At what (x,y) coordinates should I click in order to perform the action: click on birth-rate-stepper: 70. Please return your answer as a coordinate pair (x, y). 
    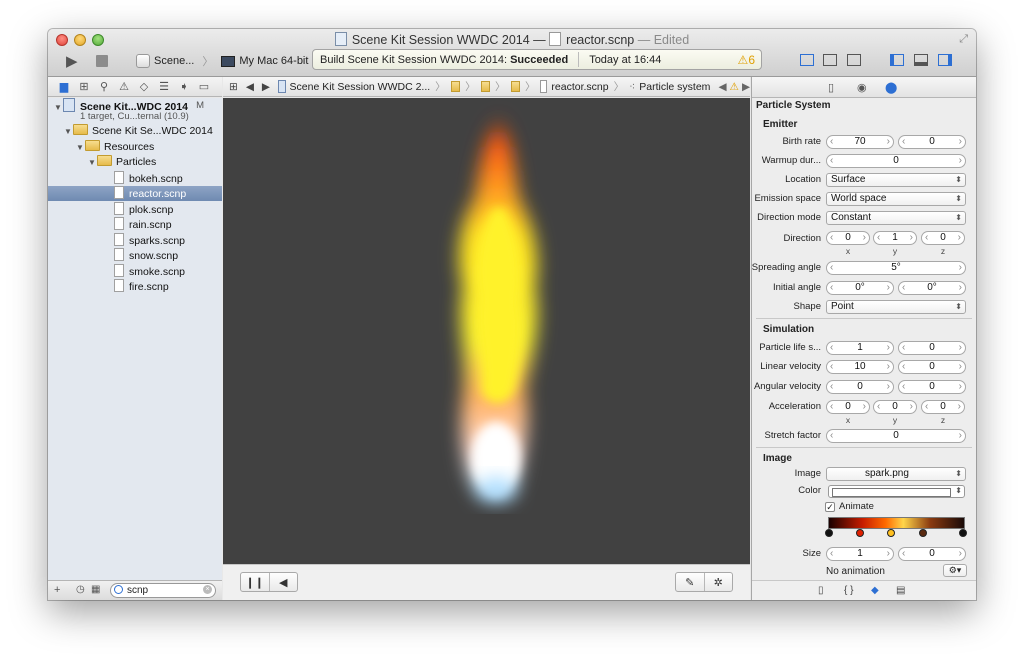
    Looking at the image, I should click on (860, 142).